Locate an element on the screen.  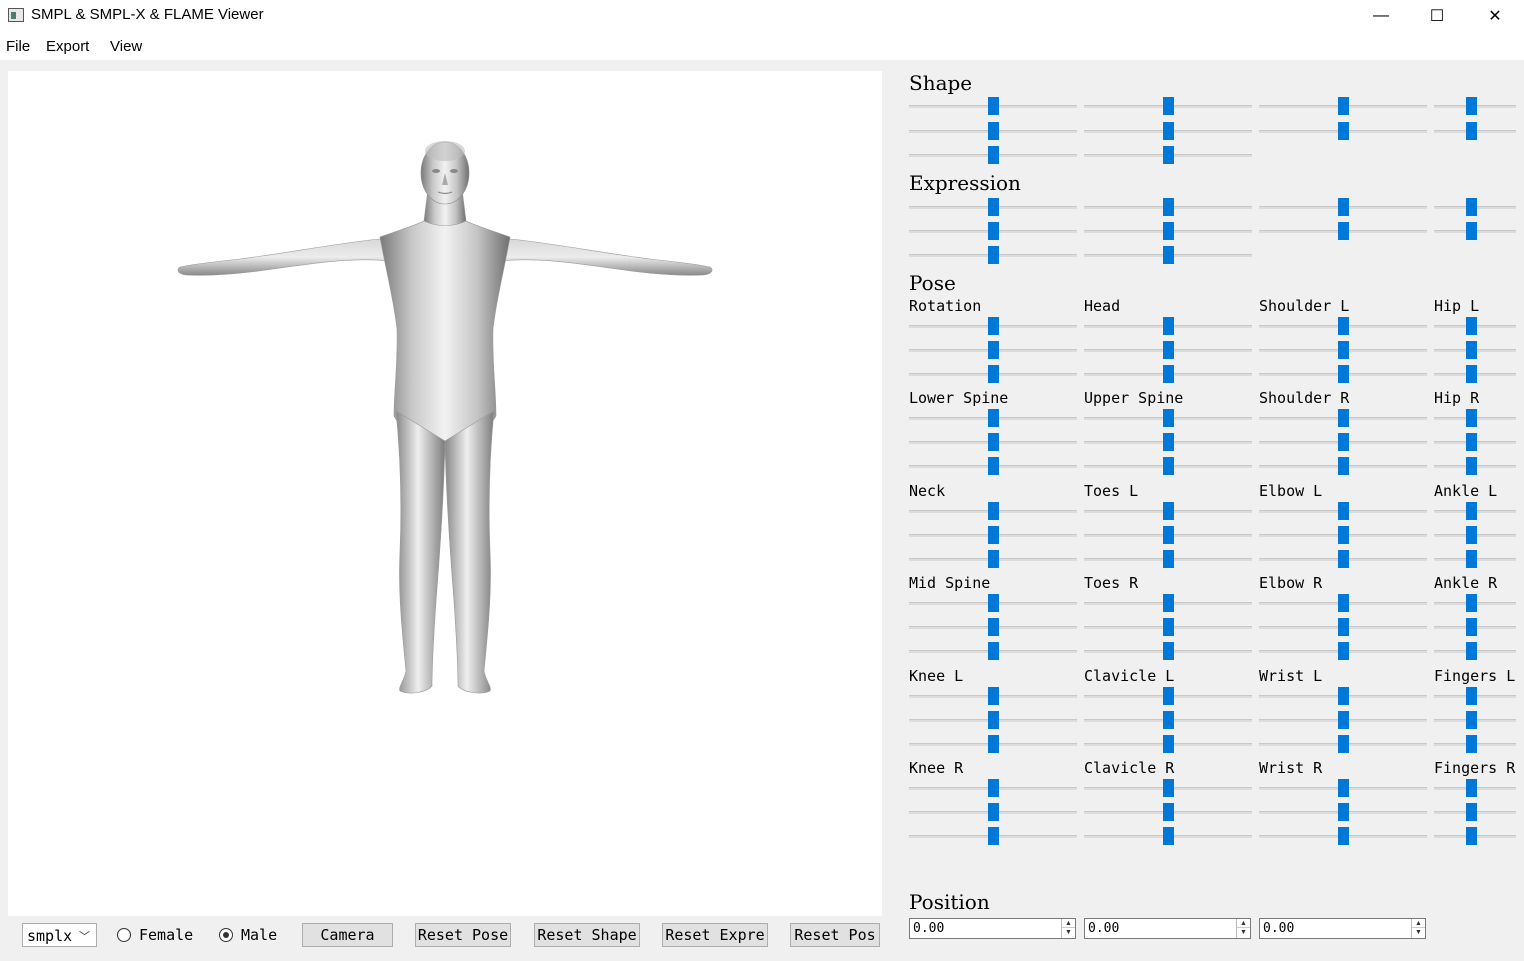
female-radio is located at coordinates (124, 935).